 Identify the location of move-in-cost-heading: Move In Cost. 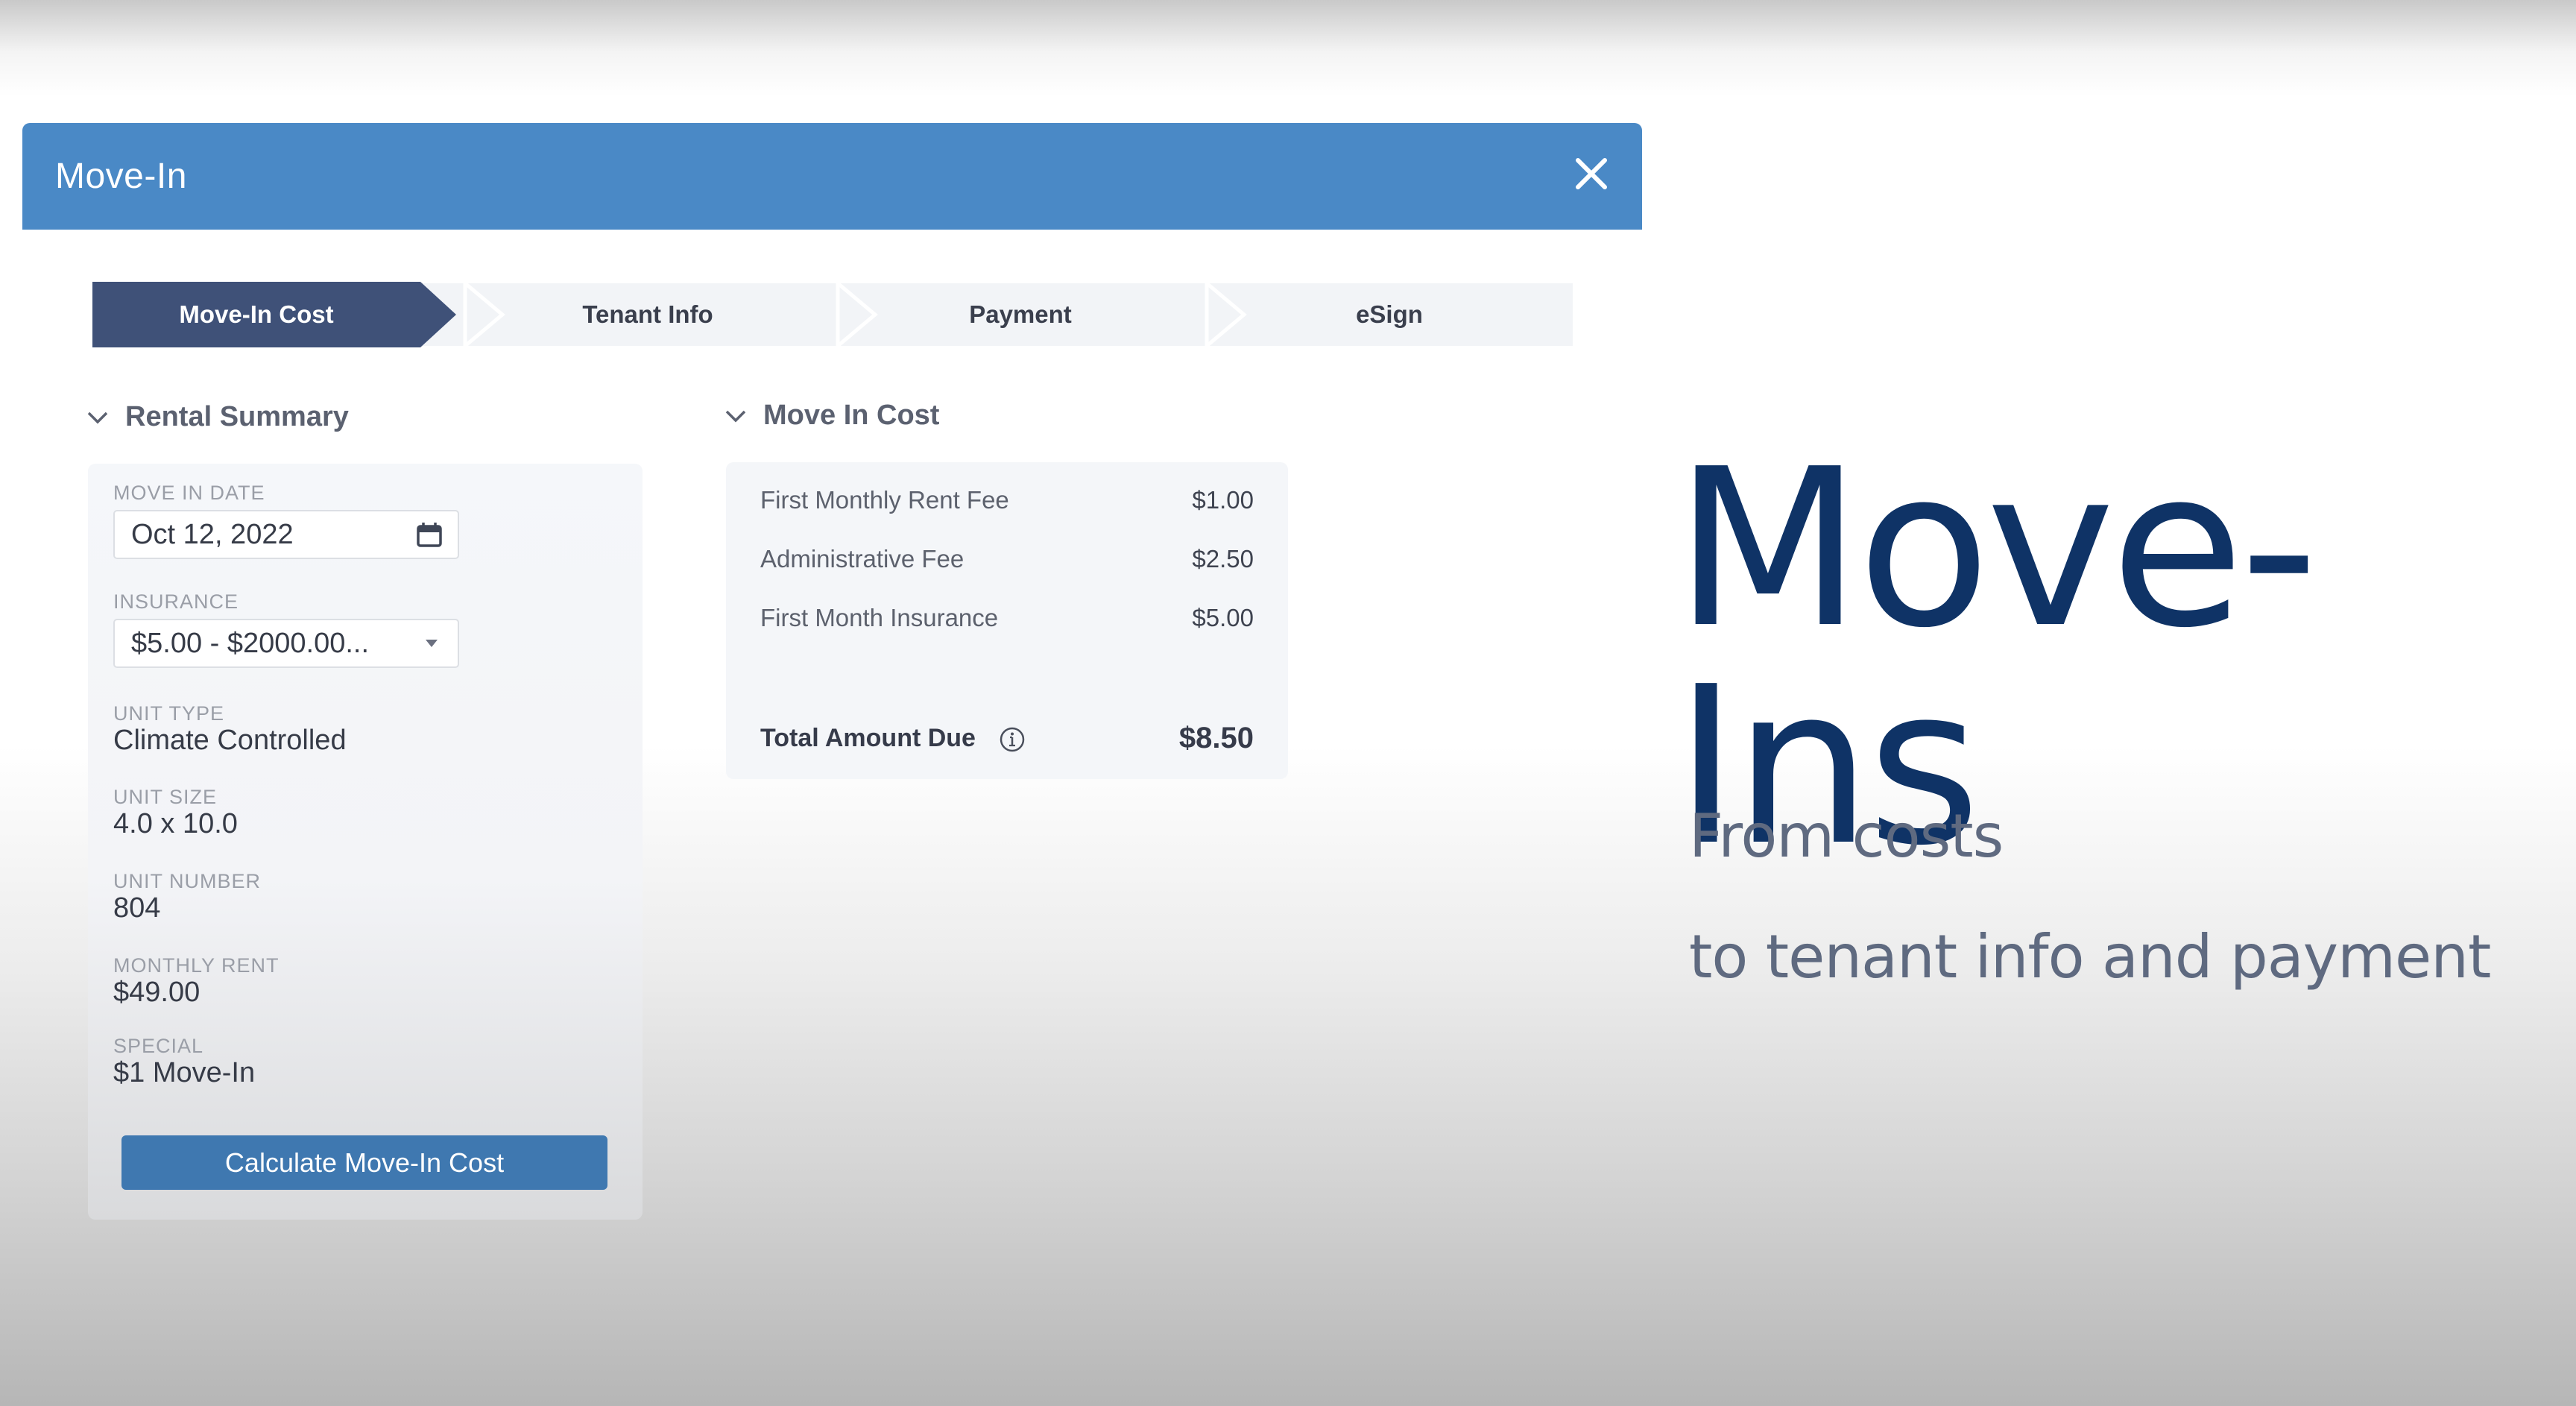
(852, 415).